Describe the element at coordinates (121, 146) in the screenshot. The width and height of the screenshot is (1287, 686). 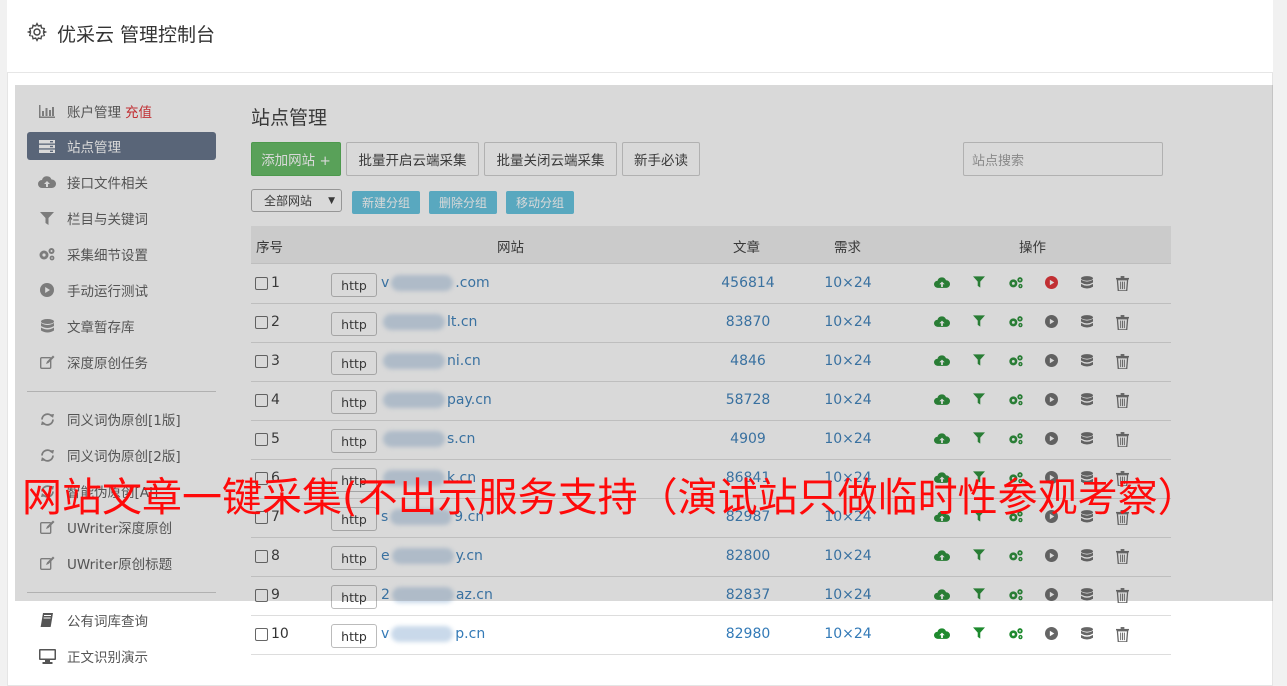
I see `sidebar-item-site-management: 站点管理` at that location.